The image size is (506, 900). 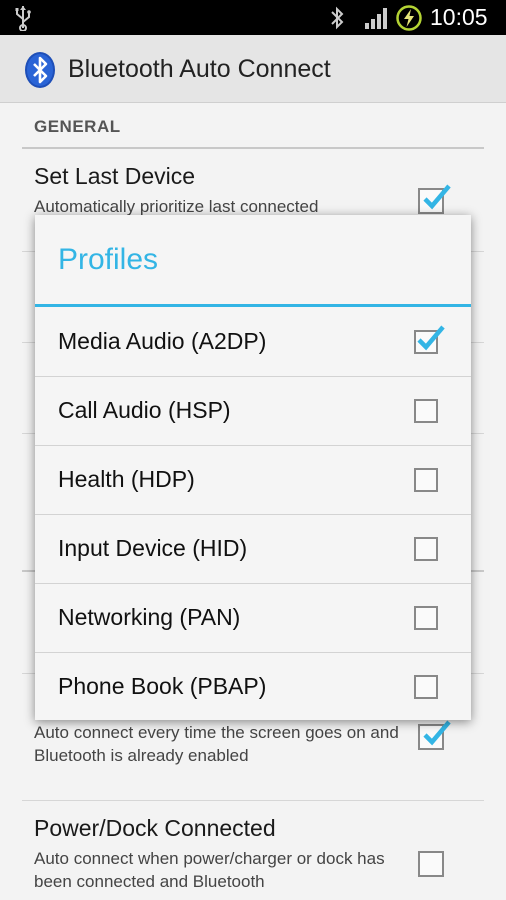 I want to click on profile-item-a2dp: Media Audio (A2DP), so click(x=253, y=342).